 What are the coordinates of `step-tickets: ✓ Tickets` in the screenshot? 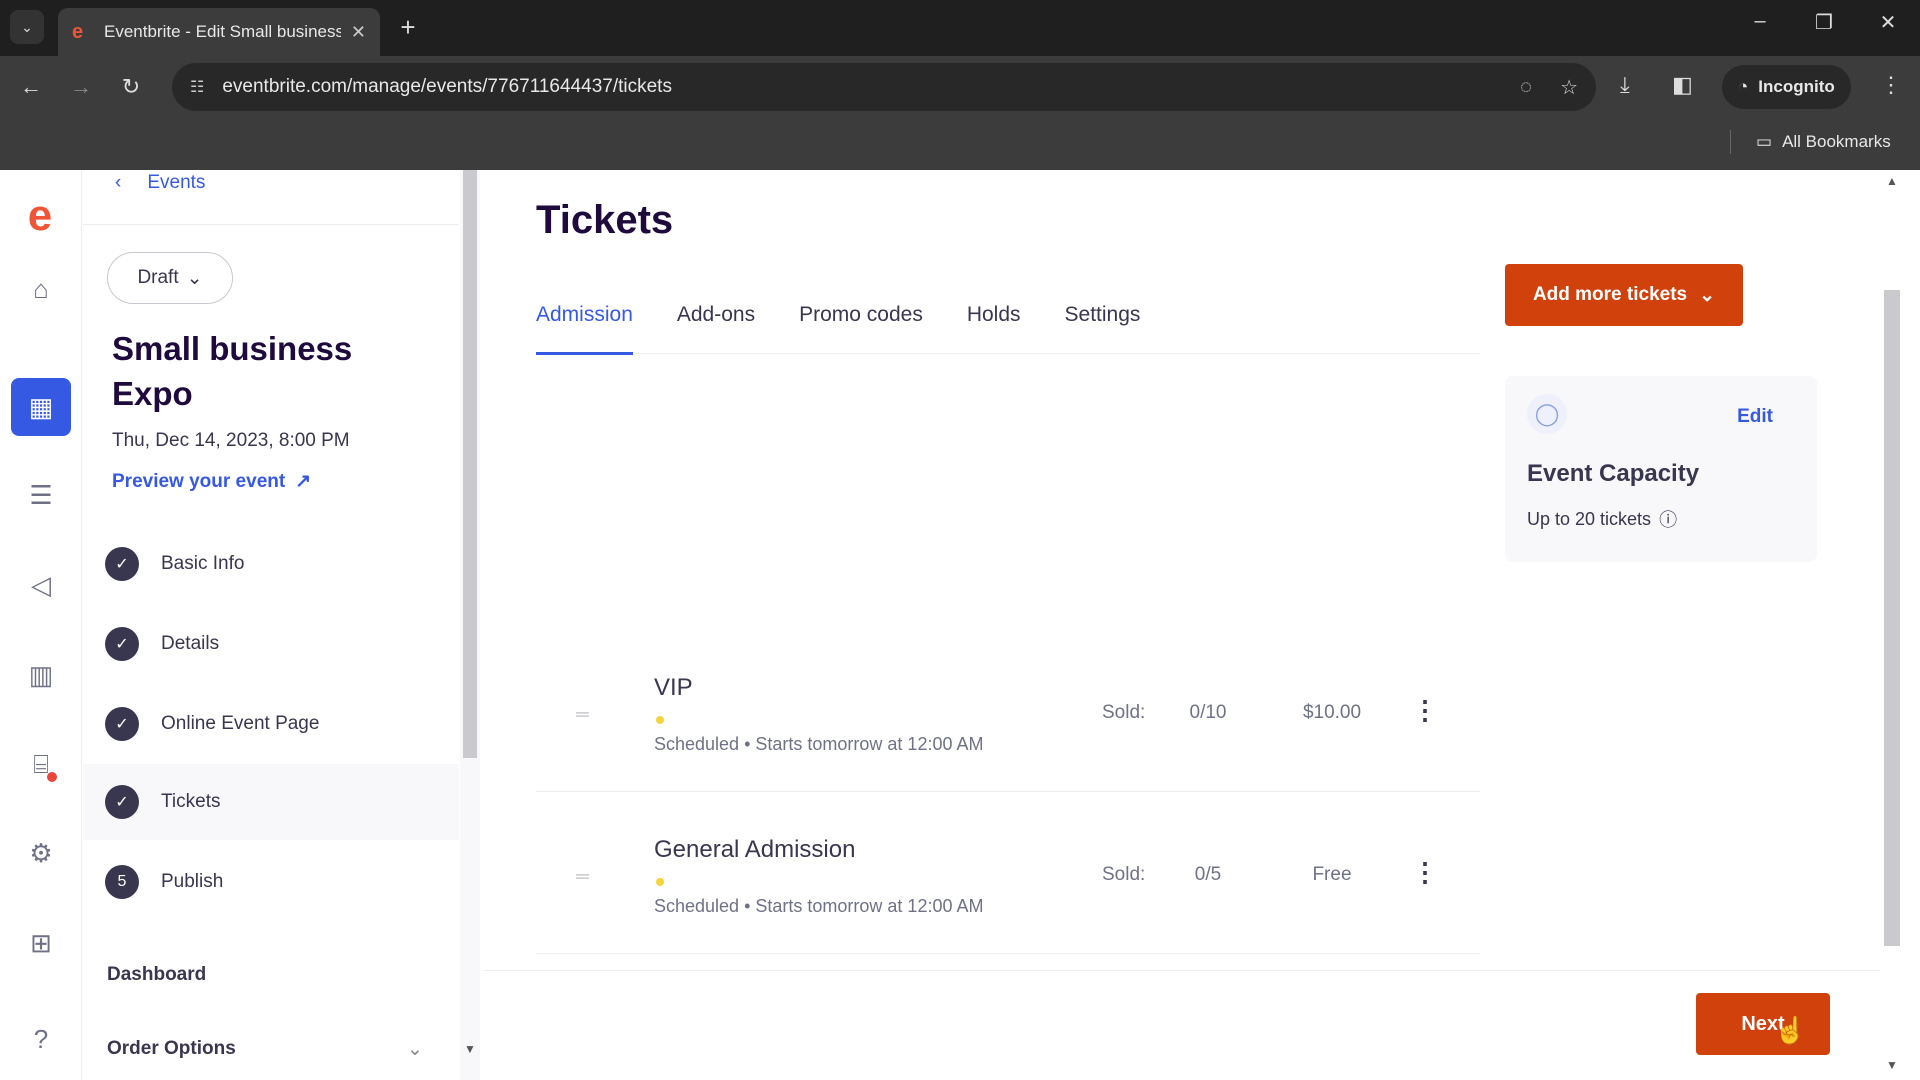 It's located at (271, 802).